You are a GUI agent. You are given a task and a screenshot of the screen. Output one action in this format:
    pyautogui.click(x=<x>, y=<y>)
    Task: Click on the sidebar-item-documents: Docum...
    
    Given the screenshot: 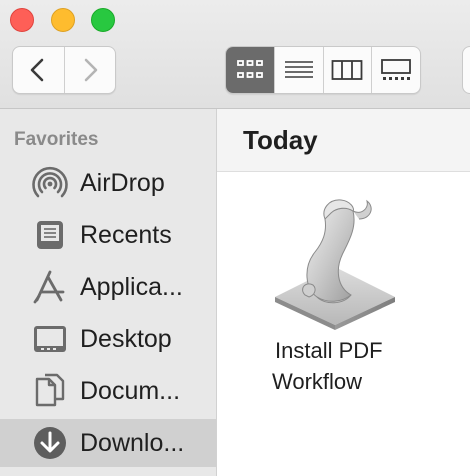 What is the action you would take?
    pyautogui.click(x=108, y=391)
    